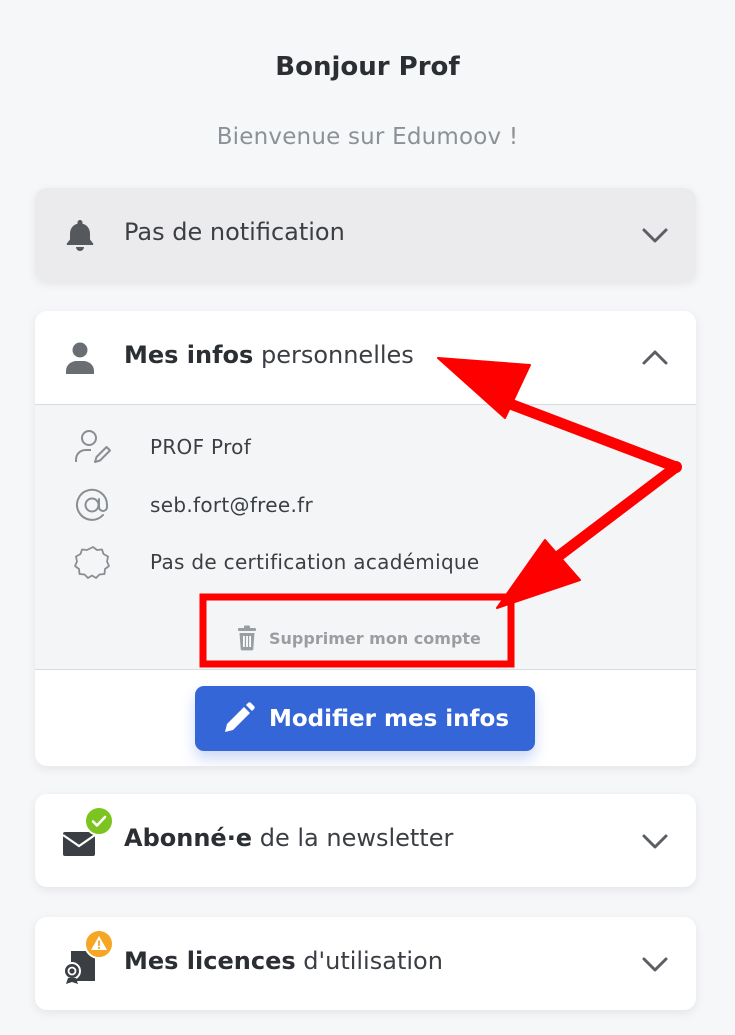 Image resolution: width=735 pixels, height=1035 pixels. What do you see at coordinates (315, 562) in the screenshot?
I see `certification-status: Pas de certification académique` at bounding box center [315, 562].